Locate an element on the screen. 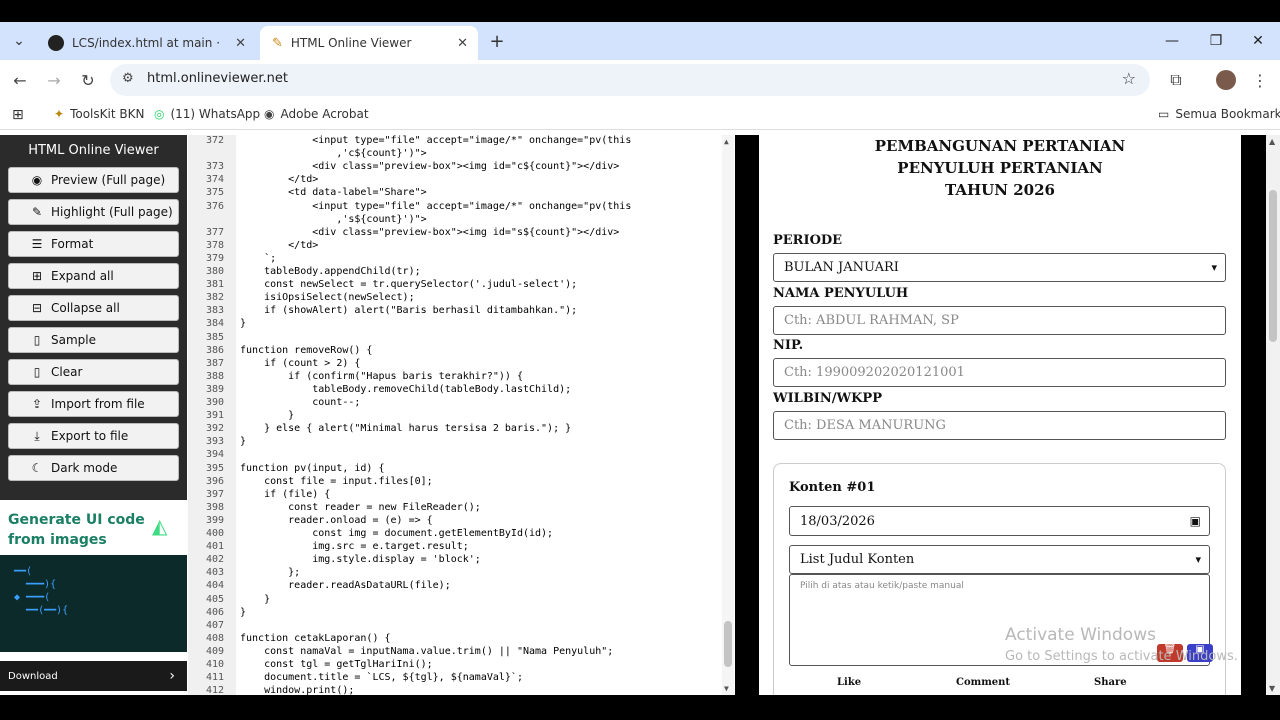 The width and height of the screenshot is (1280, 720). import-button: ⇪ Import from file is located at coordinates (93, 404).